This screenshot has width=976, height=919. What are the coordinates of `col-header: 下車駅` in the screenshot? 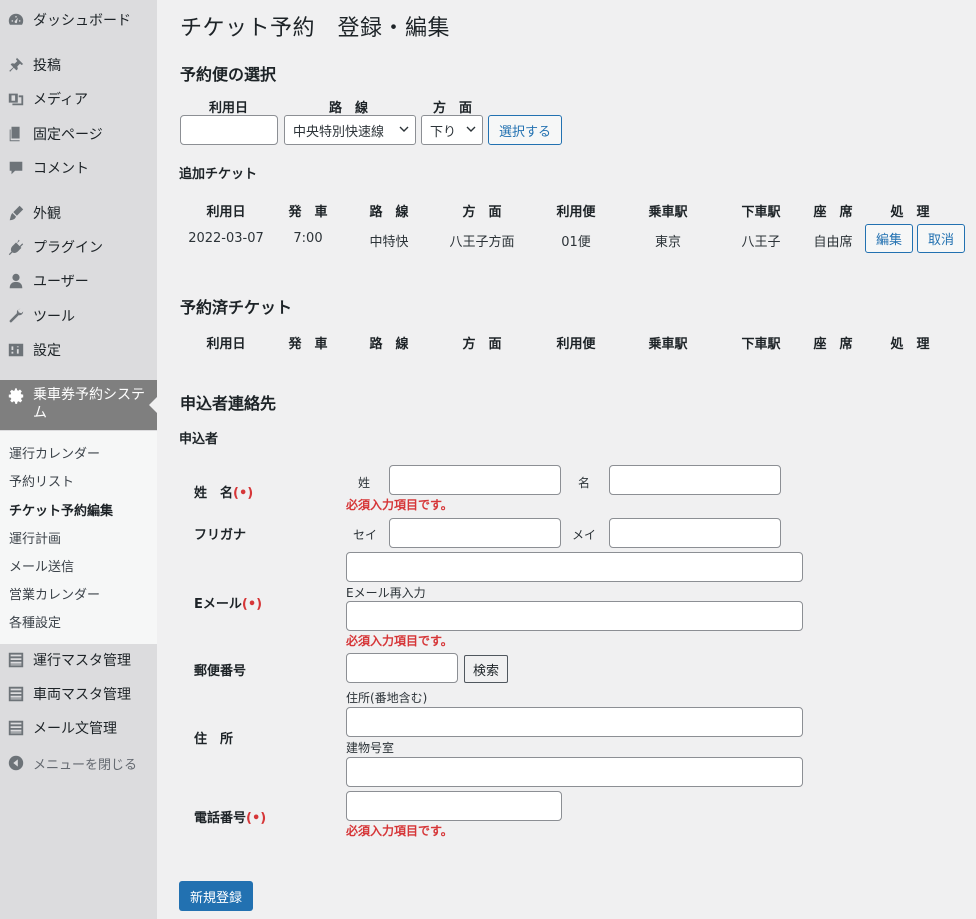 It's located at (761, 344).